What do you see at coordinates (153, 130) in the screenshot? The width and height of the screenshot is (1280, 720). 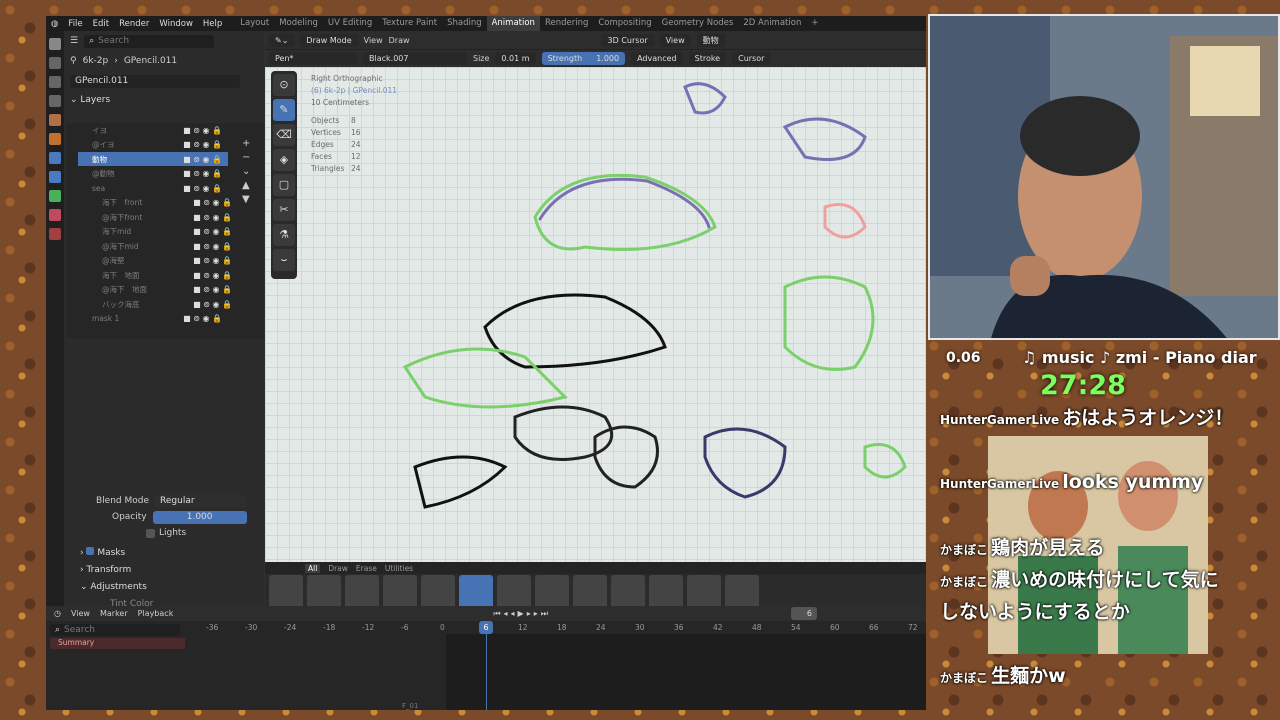 I see `layer-item: イヨ ■ ⊚ ◉ 🔒` at bounding box center [153, 130].